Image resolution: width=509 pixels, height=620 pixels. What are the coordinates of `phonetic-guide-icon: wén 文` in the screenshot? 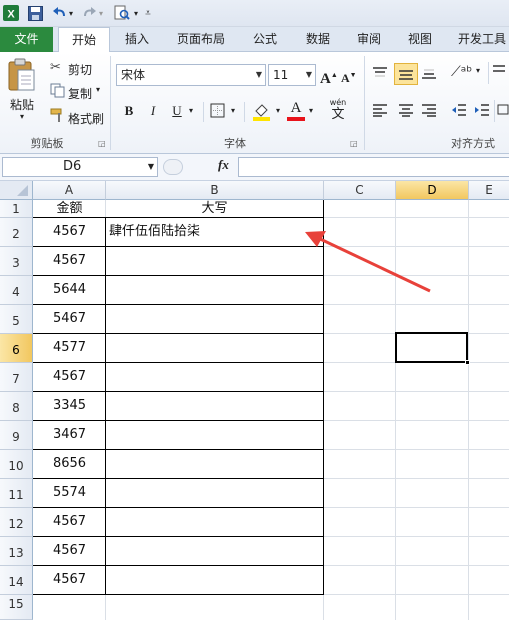 It's located at (338, 111).